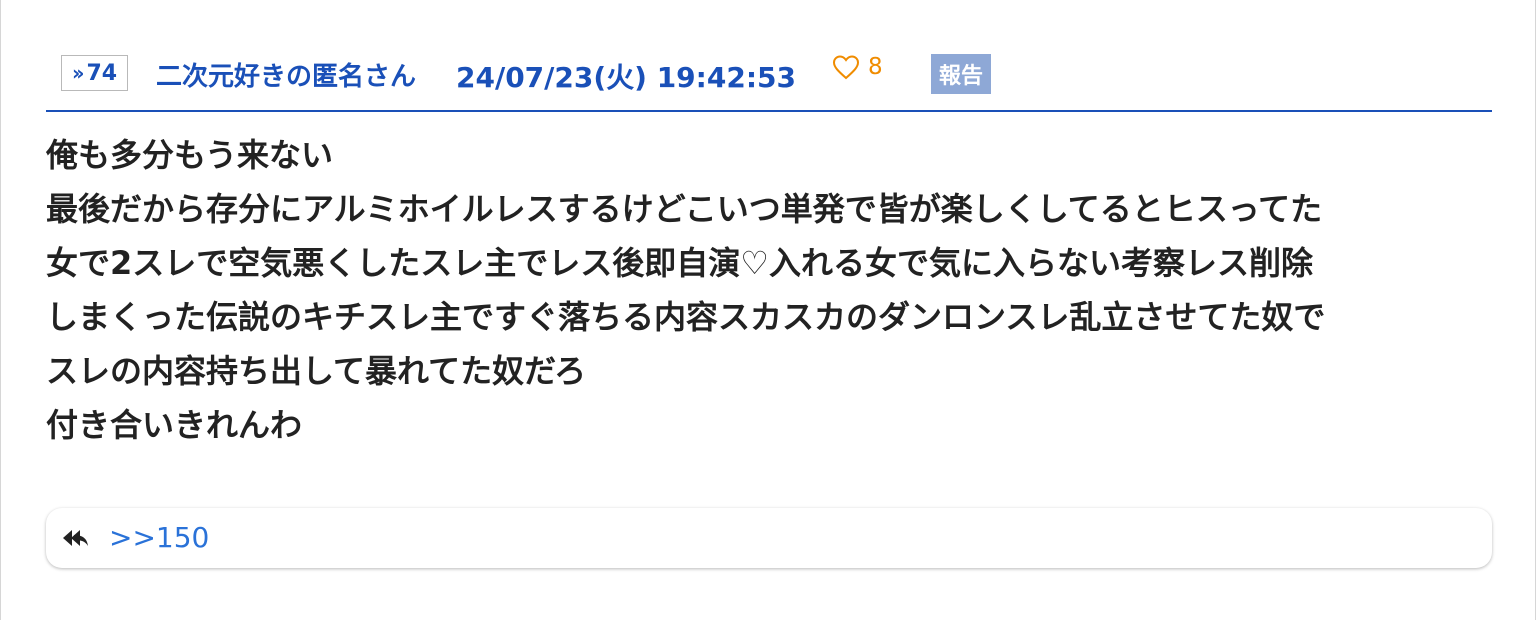  What do you see at coordinates (102, 73) in the screenshot?
I see `res-number-label: 74` at bounding box center [102, 73].